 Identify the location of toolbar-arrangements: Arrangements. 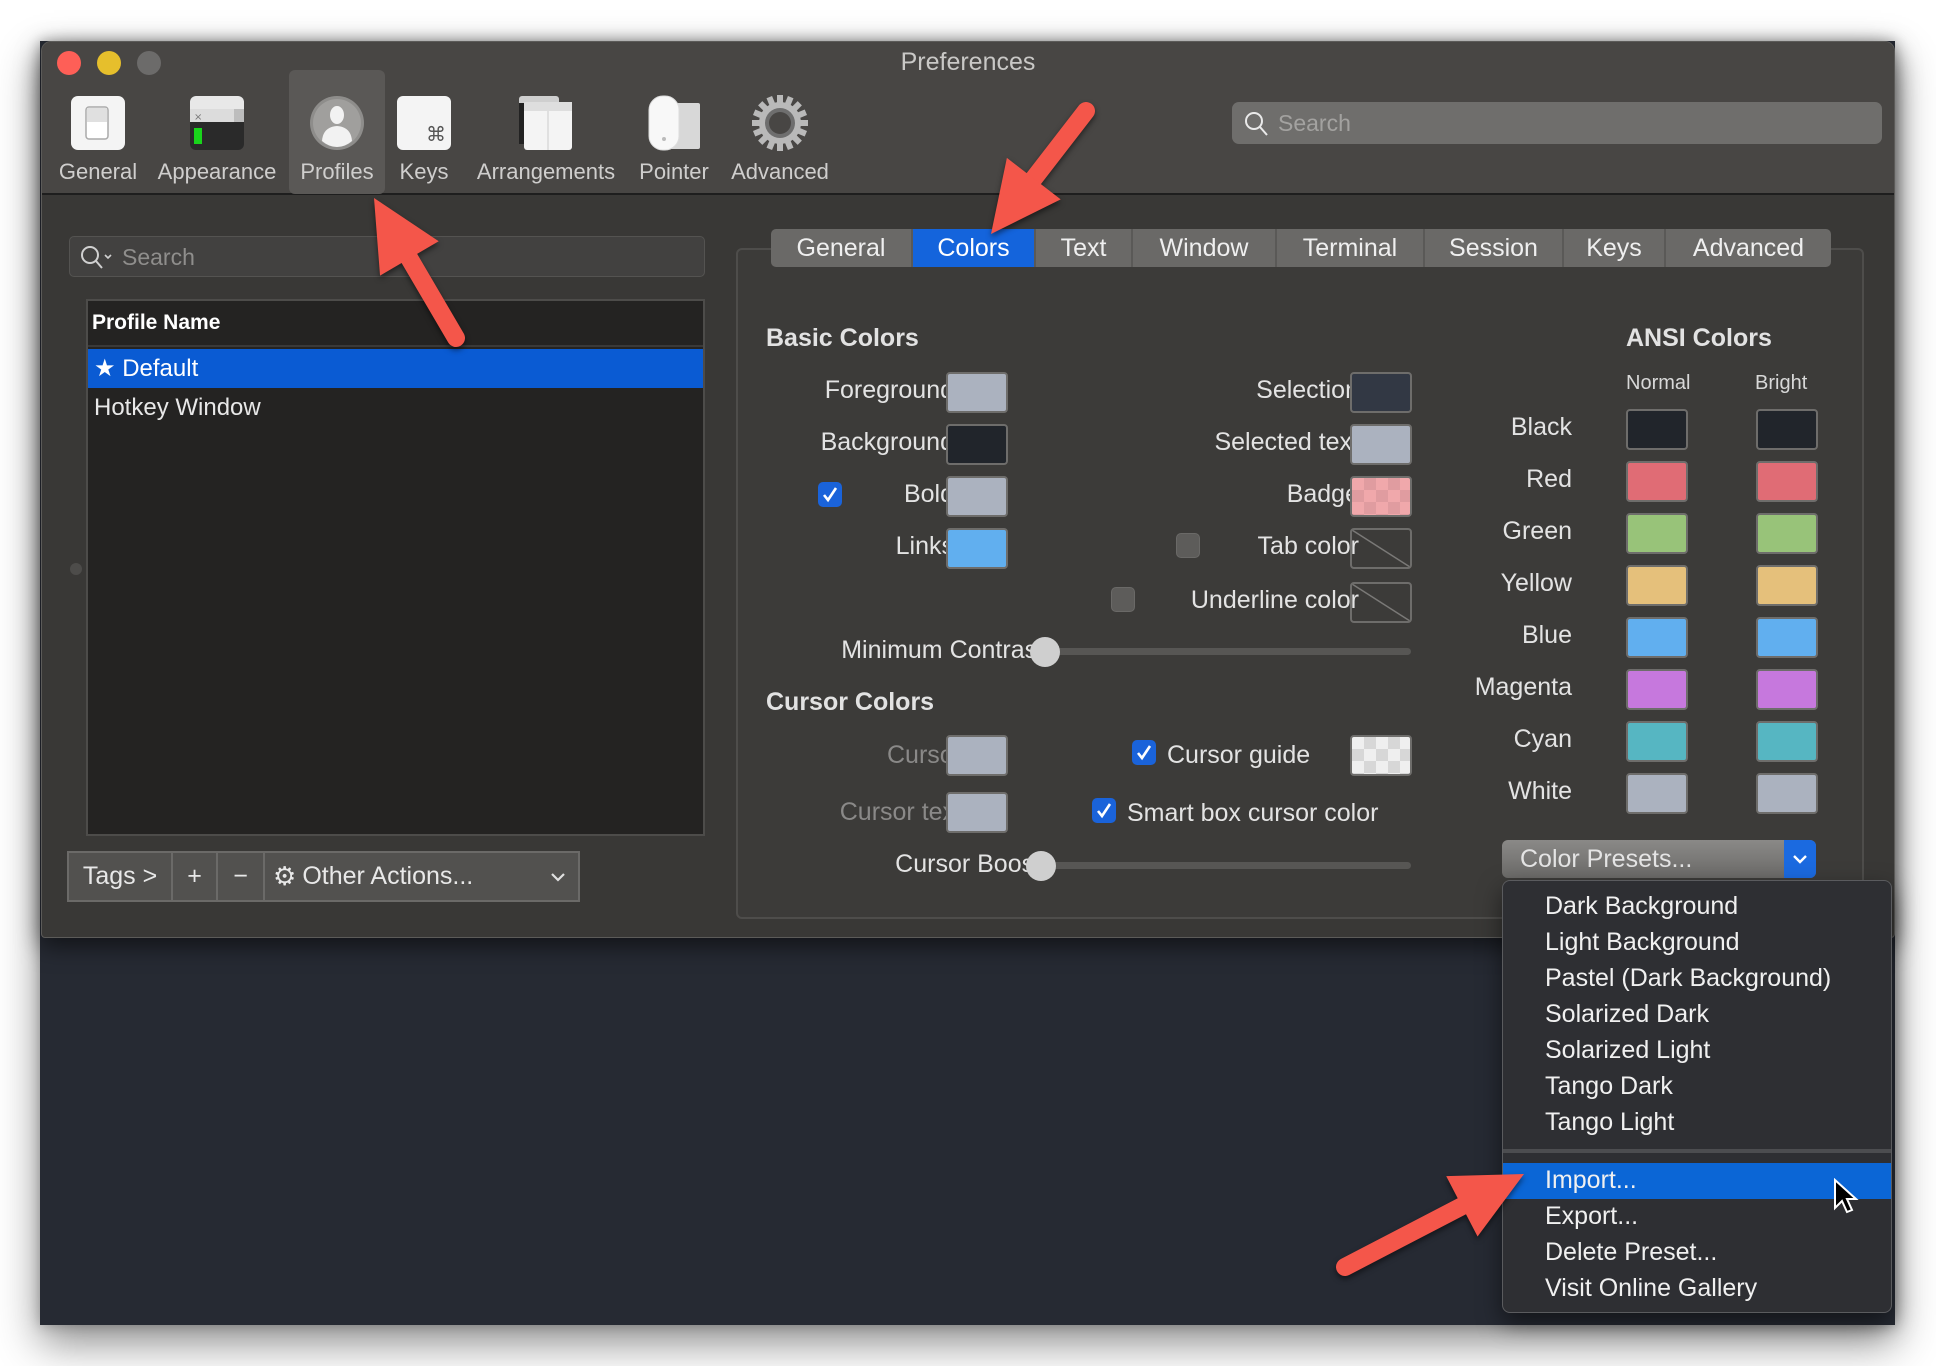
(546, 132).